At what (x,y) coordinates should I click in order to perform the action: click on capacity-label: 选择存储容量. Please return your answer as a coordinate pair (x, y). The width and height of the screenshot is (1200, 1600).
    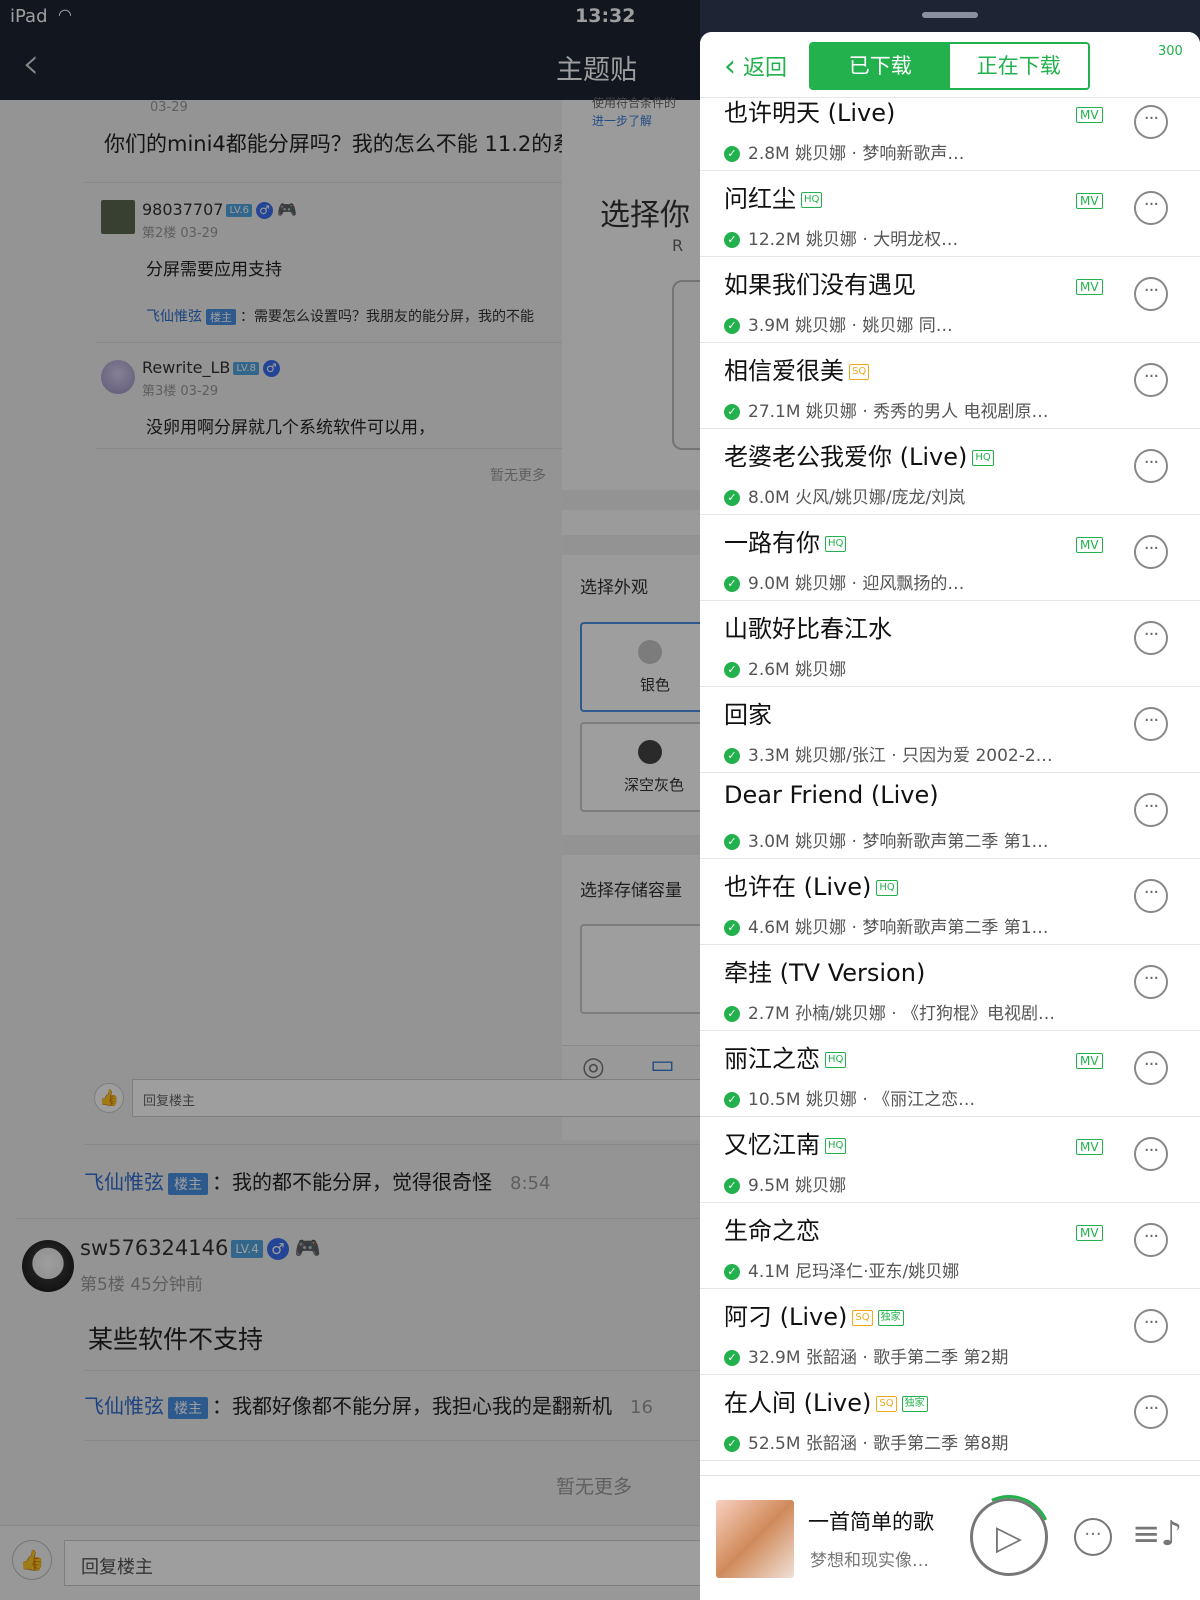
    Looking at the image, I should click on (631, 891).